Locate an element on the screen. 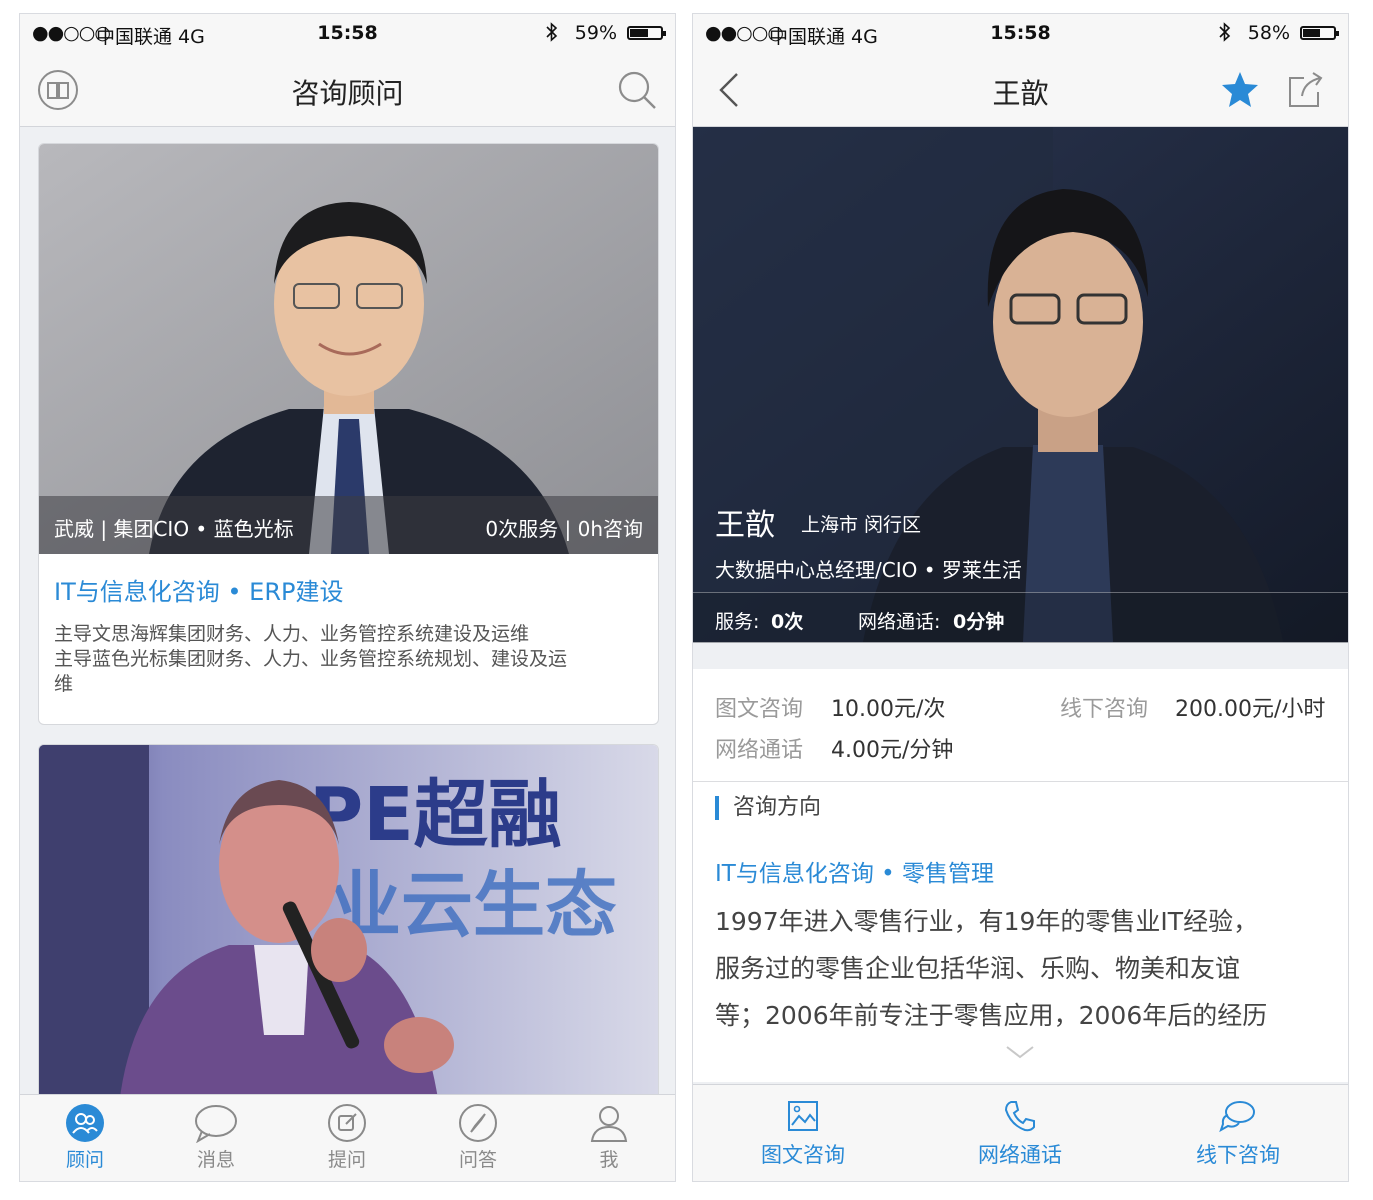  tab-me: 我 is located at coordinates (609, 1137).